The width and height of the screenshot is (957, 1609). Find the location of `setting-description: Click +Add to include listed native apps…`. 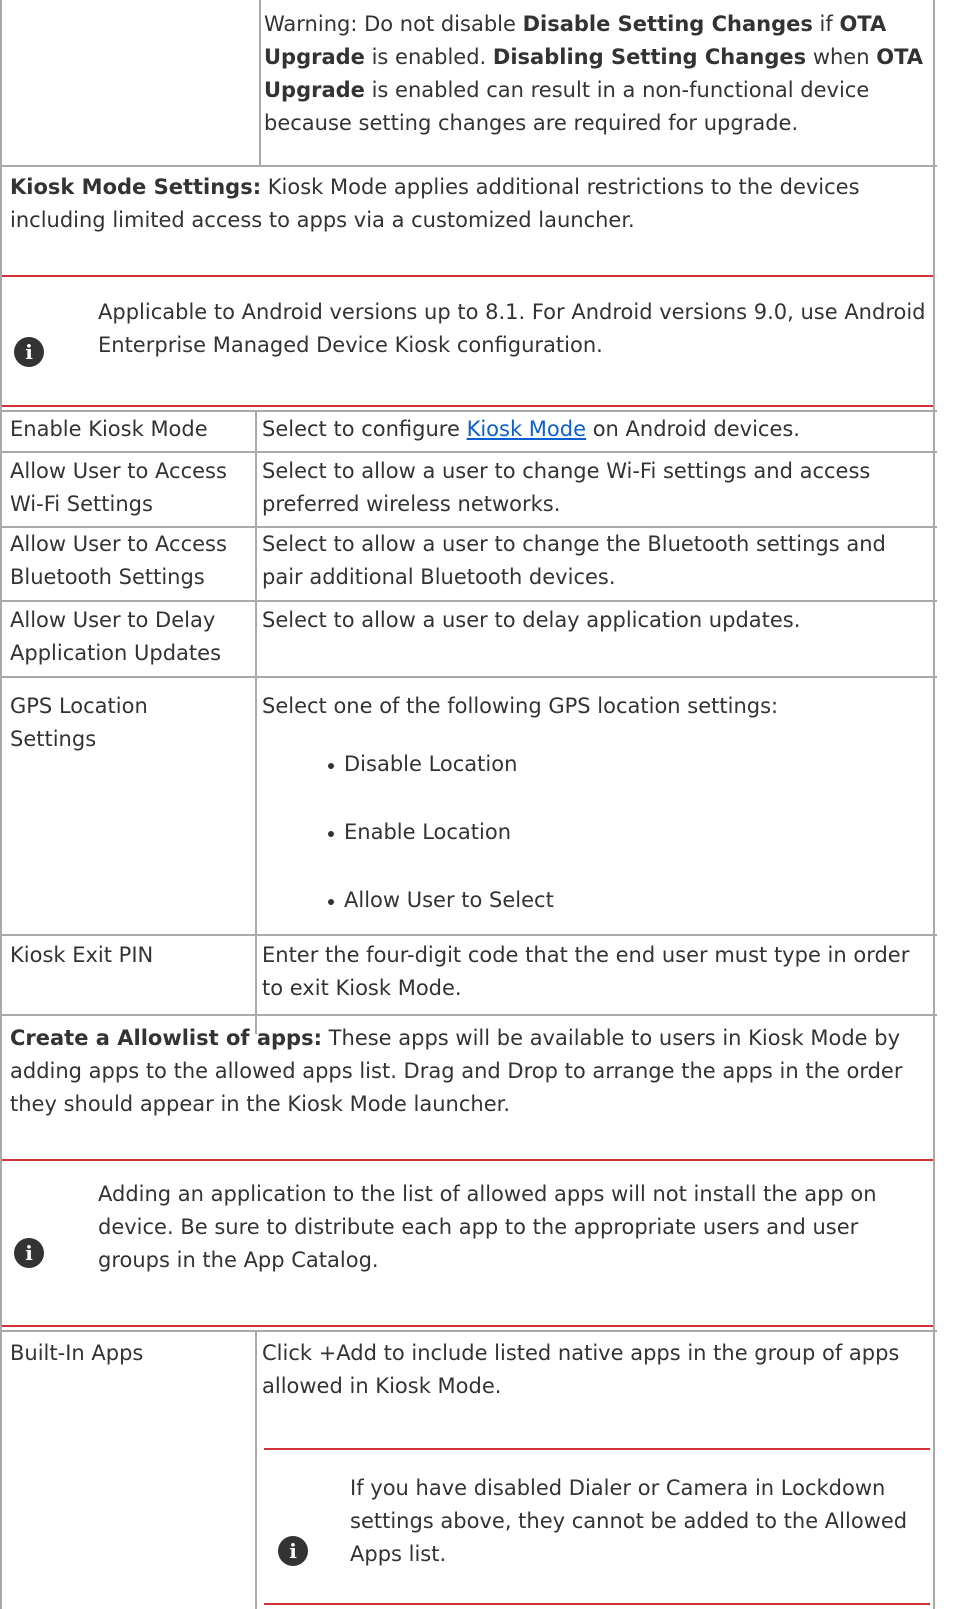

setting-description: Click +Add to include listed native apps… is located at coordinates (581, 1369).